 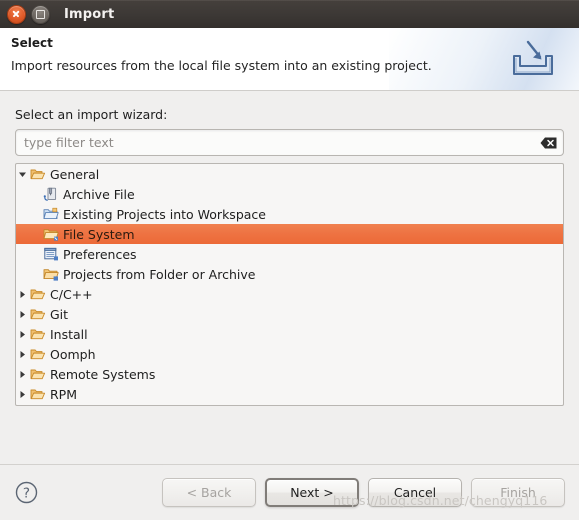 What do you see at coordinates (289, 234) in the screenshot?
I see `tree-item-file-system: File System` at bounding box center [289, 234].